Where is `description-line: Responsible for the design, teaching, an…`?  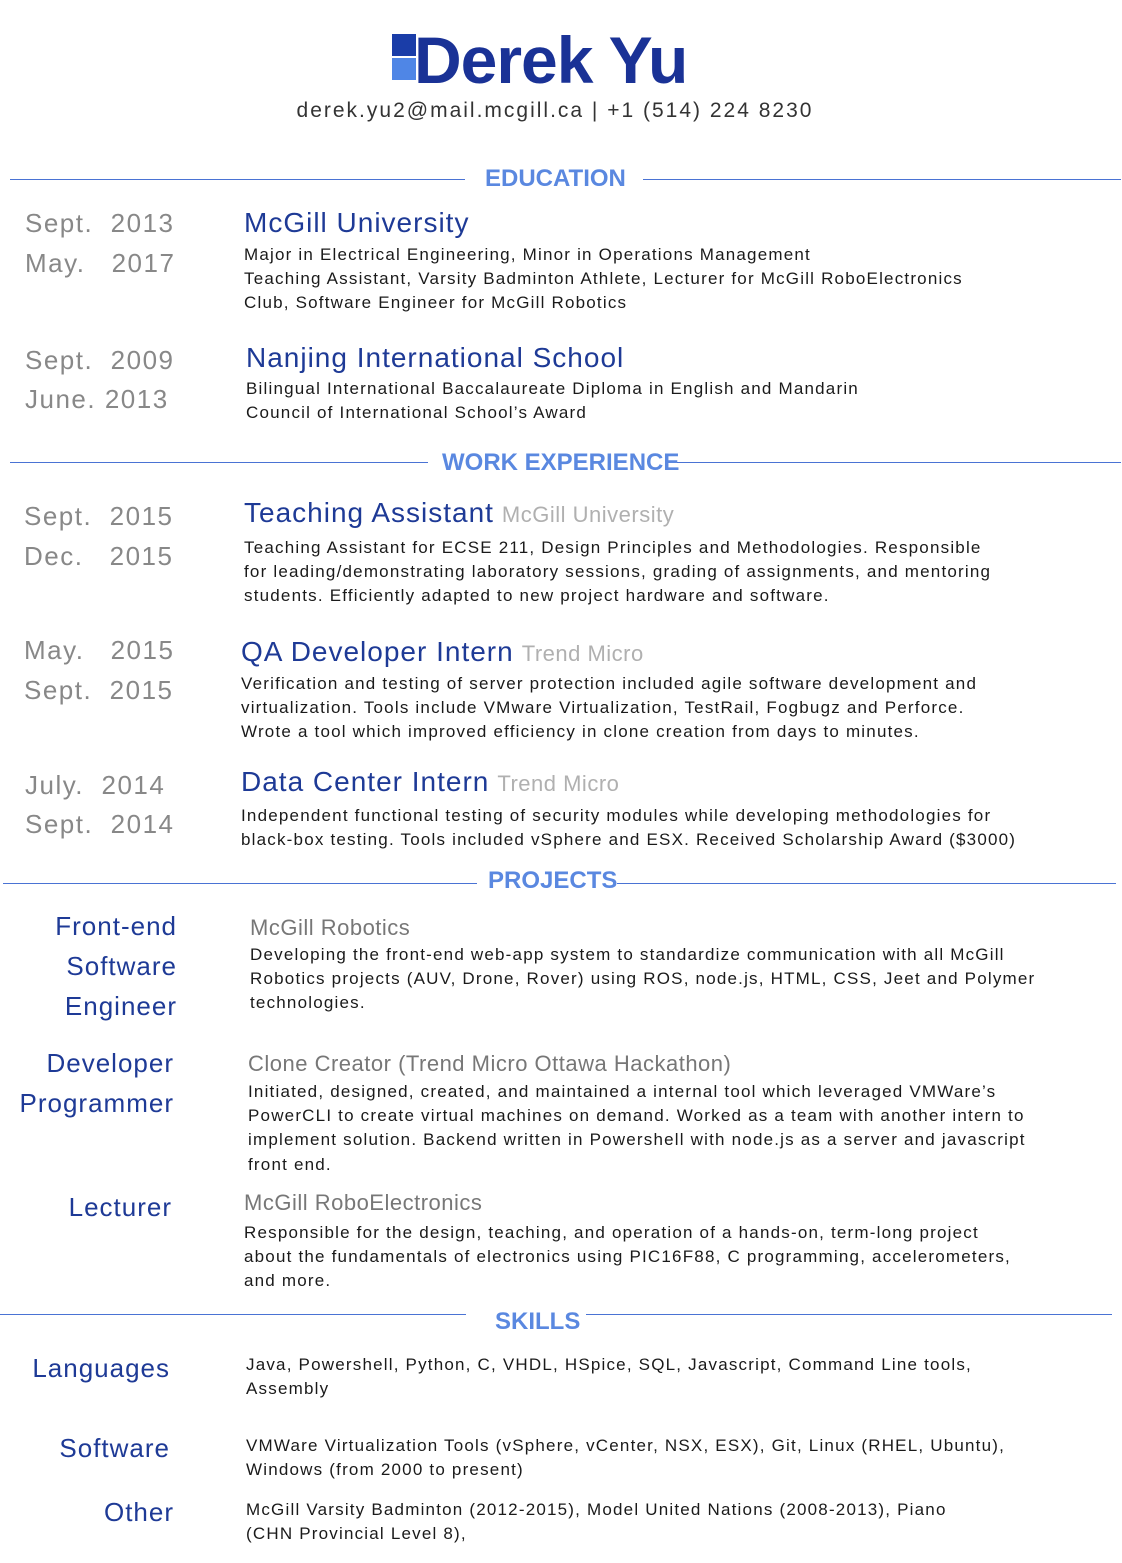
description-line: Responsible for the design, teaching, an… is located at coordinates (611, 1232).